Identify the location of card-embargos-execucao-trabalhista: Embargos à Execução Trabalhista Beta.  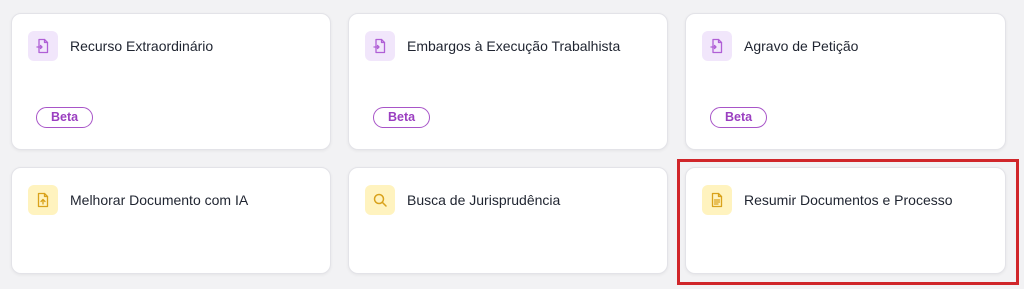
(508, 81).